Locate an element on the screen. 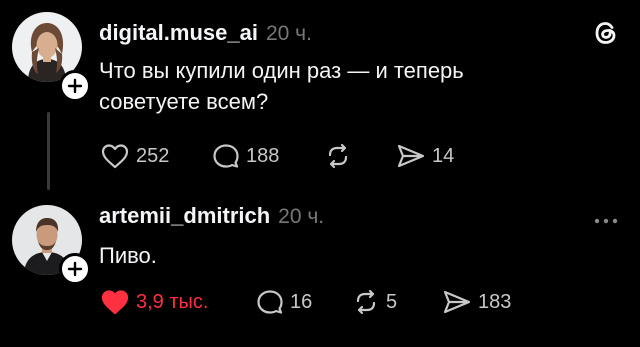 The height and width of the screenshot is (347, 640). username: artemii_dmitrich is located at coordinates (184, 216).